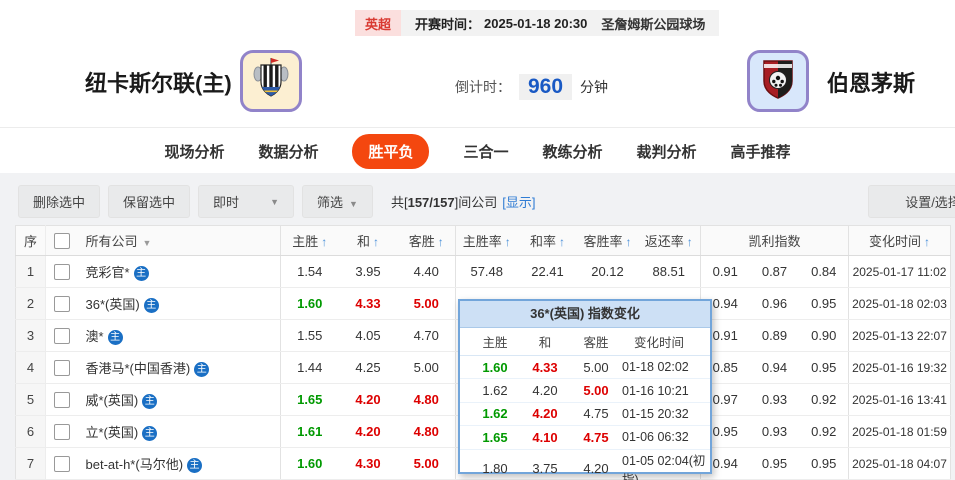 The width and height of the screenshot is (955, 480). I want to click on filter-dropdown: 筛选 ▼, so click(337, 201).